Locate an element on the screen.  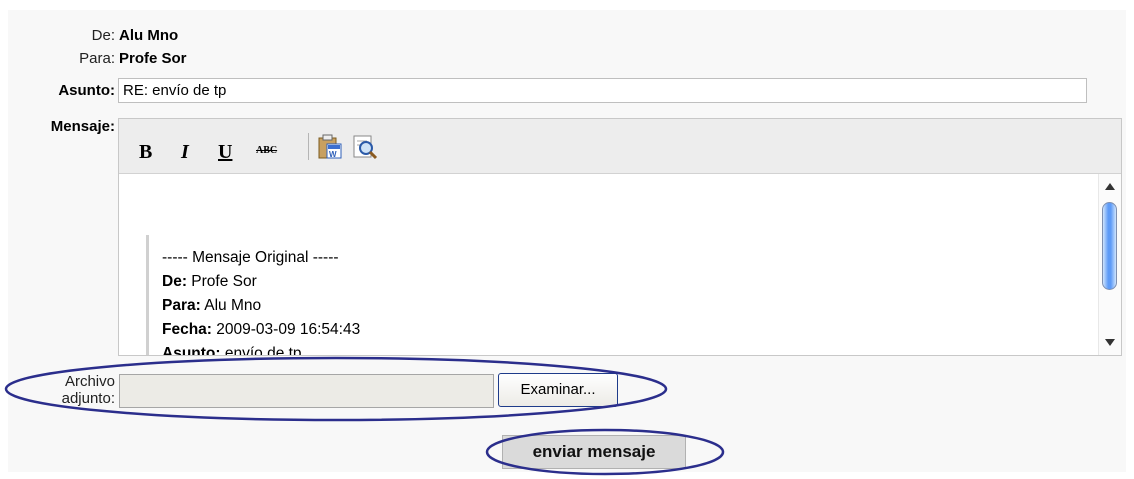
quoted-date-value: 2009-03-09 16:54:43 is located at coordinates (288, 329).